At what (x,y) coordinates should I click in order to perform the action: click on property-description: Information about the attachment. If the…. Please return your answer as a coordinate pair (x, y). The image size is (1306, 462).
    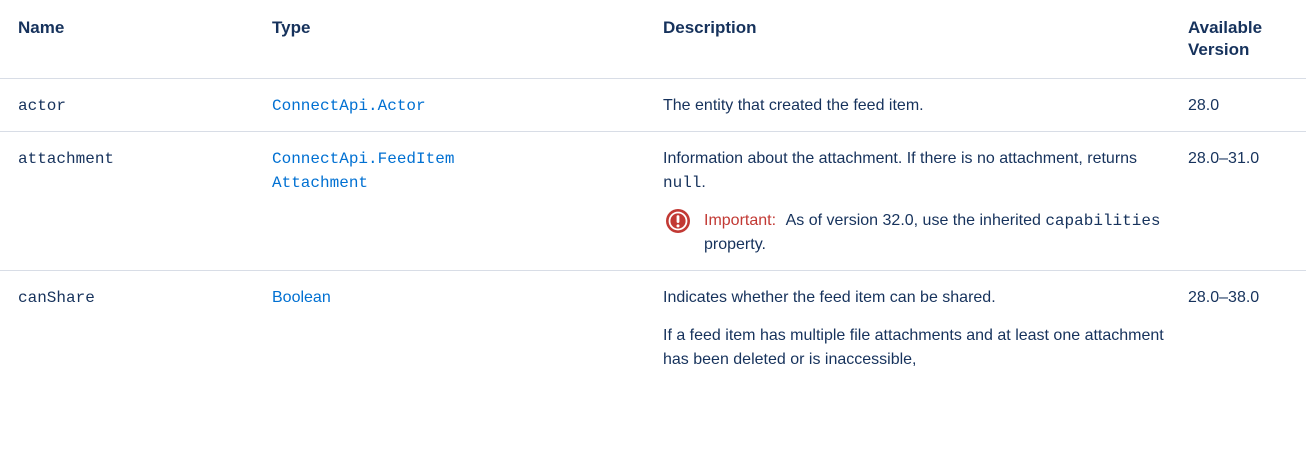
    Looking at the image, I should click on (915, 171).